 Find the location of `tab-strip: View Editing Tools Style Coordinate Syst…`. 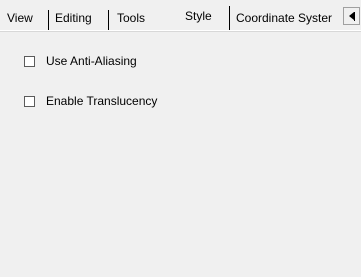

tab-strip: View Editing Tools Style Coordinate Syst… is located at coordinates (180, 17).